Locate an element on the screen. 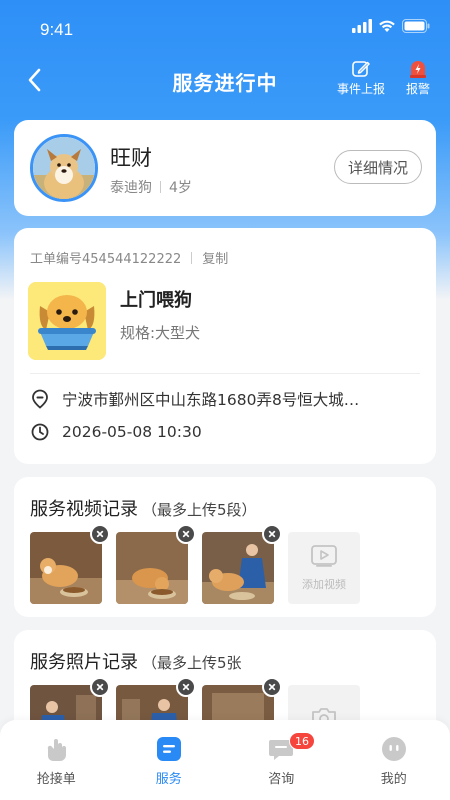 This screenshot has width=450, height=800. order-number-row: 工单编号454544122222 复制 is located at coordinates (129, 257).